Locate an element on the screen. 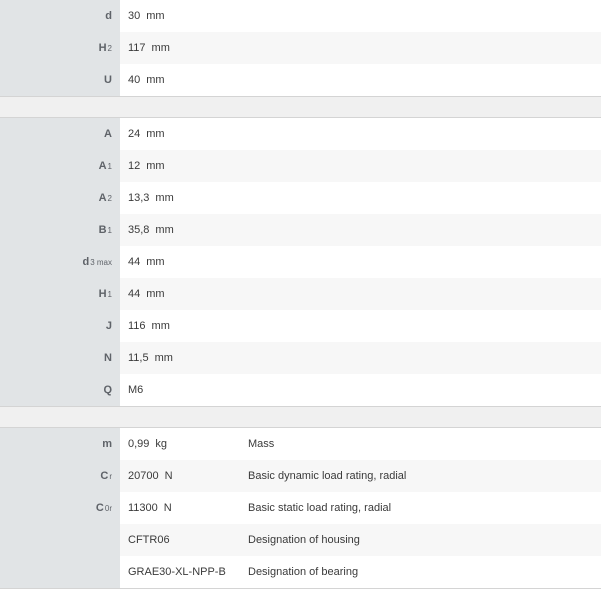 Image resolution: width=601 pixels, height=589 pixels. symbol-subscript: 3 max is located at coordinates (101, 262).